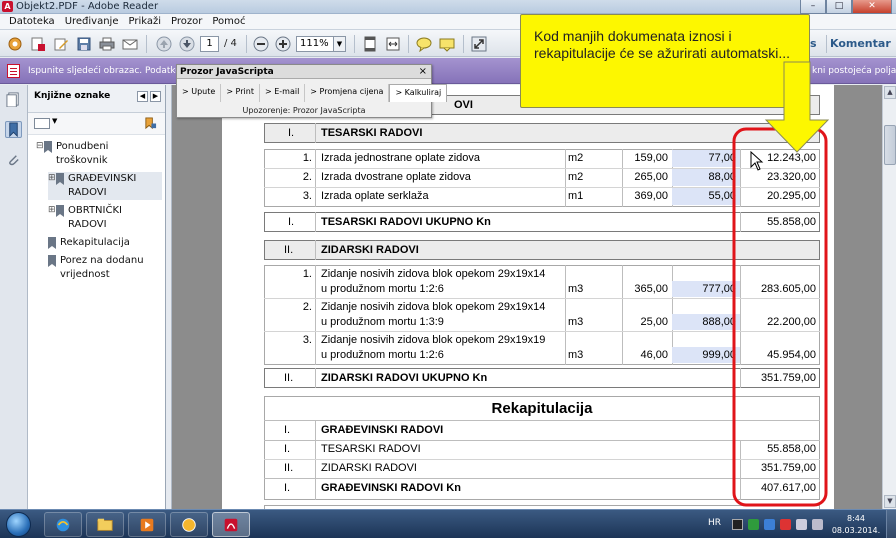 This screenshot has width=896, height=538. Describe the element at coordinates (260, 43) in the screenshot. I see `zoom-out-icon` at that location.